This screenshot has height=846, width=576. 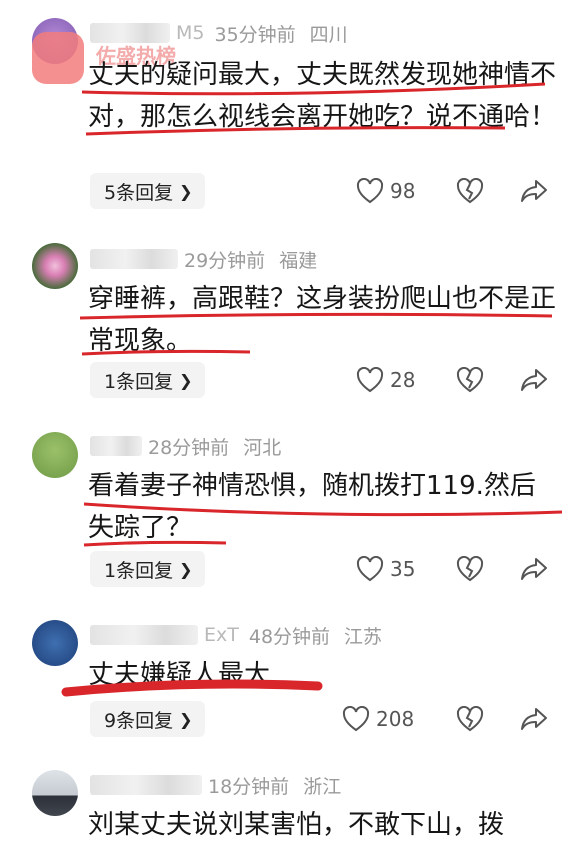 I want to click on watermark-logo, so click(x=58, y=58).